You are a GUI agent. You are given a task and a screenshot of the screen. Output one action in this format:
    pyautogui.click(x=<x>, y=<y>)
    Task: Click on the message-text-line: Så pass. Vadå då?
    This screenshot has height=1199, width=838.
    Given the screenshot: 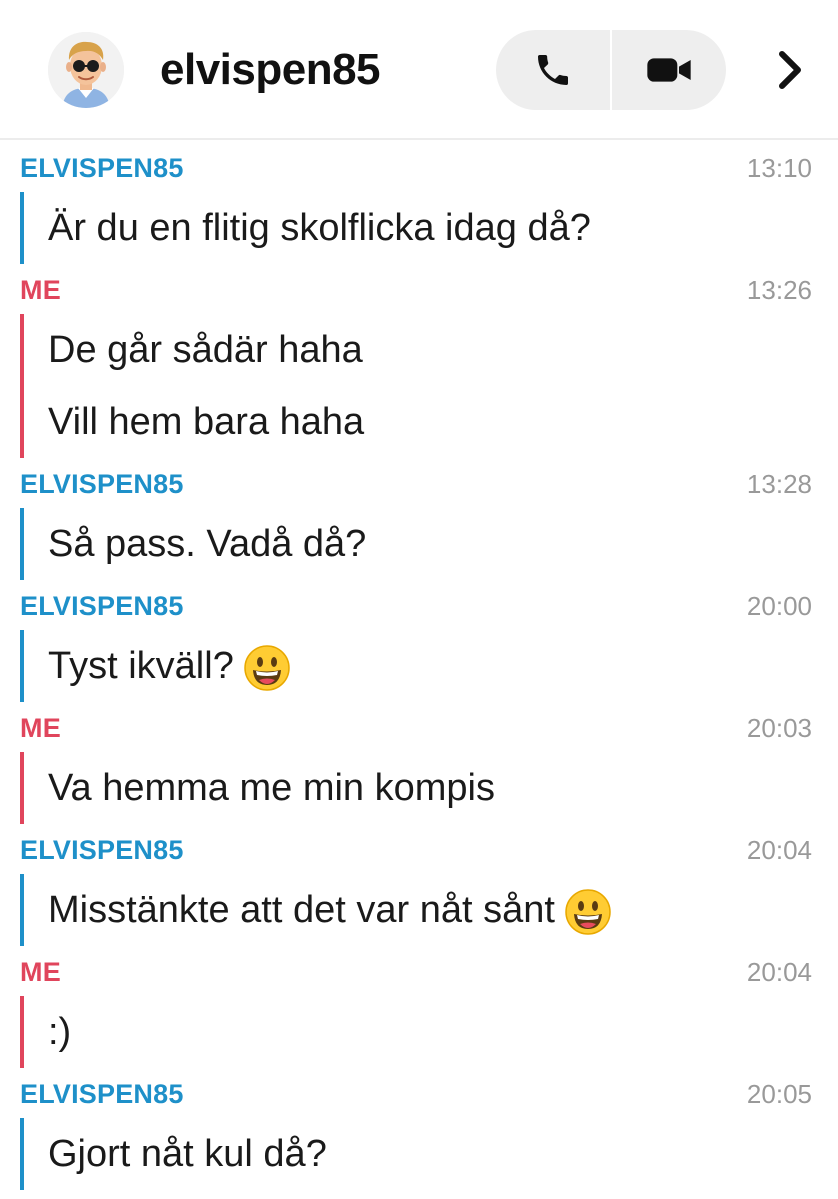 What is the action you would take?
    pyautogui.click(x=443, y=544)
    